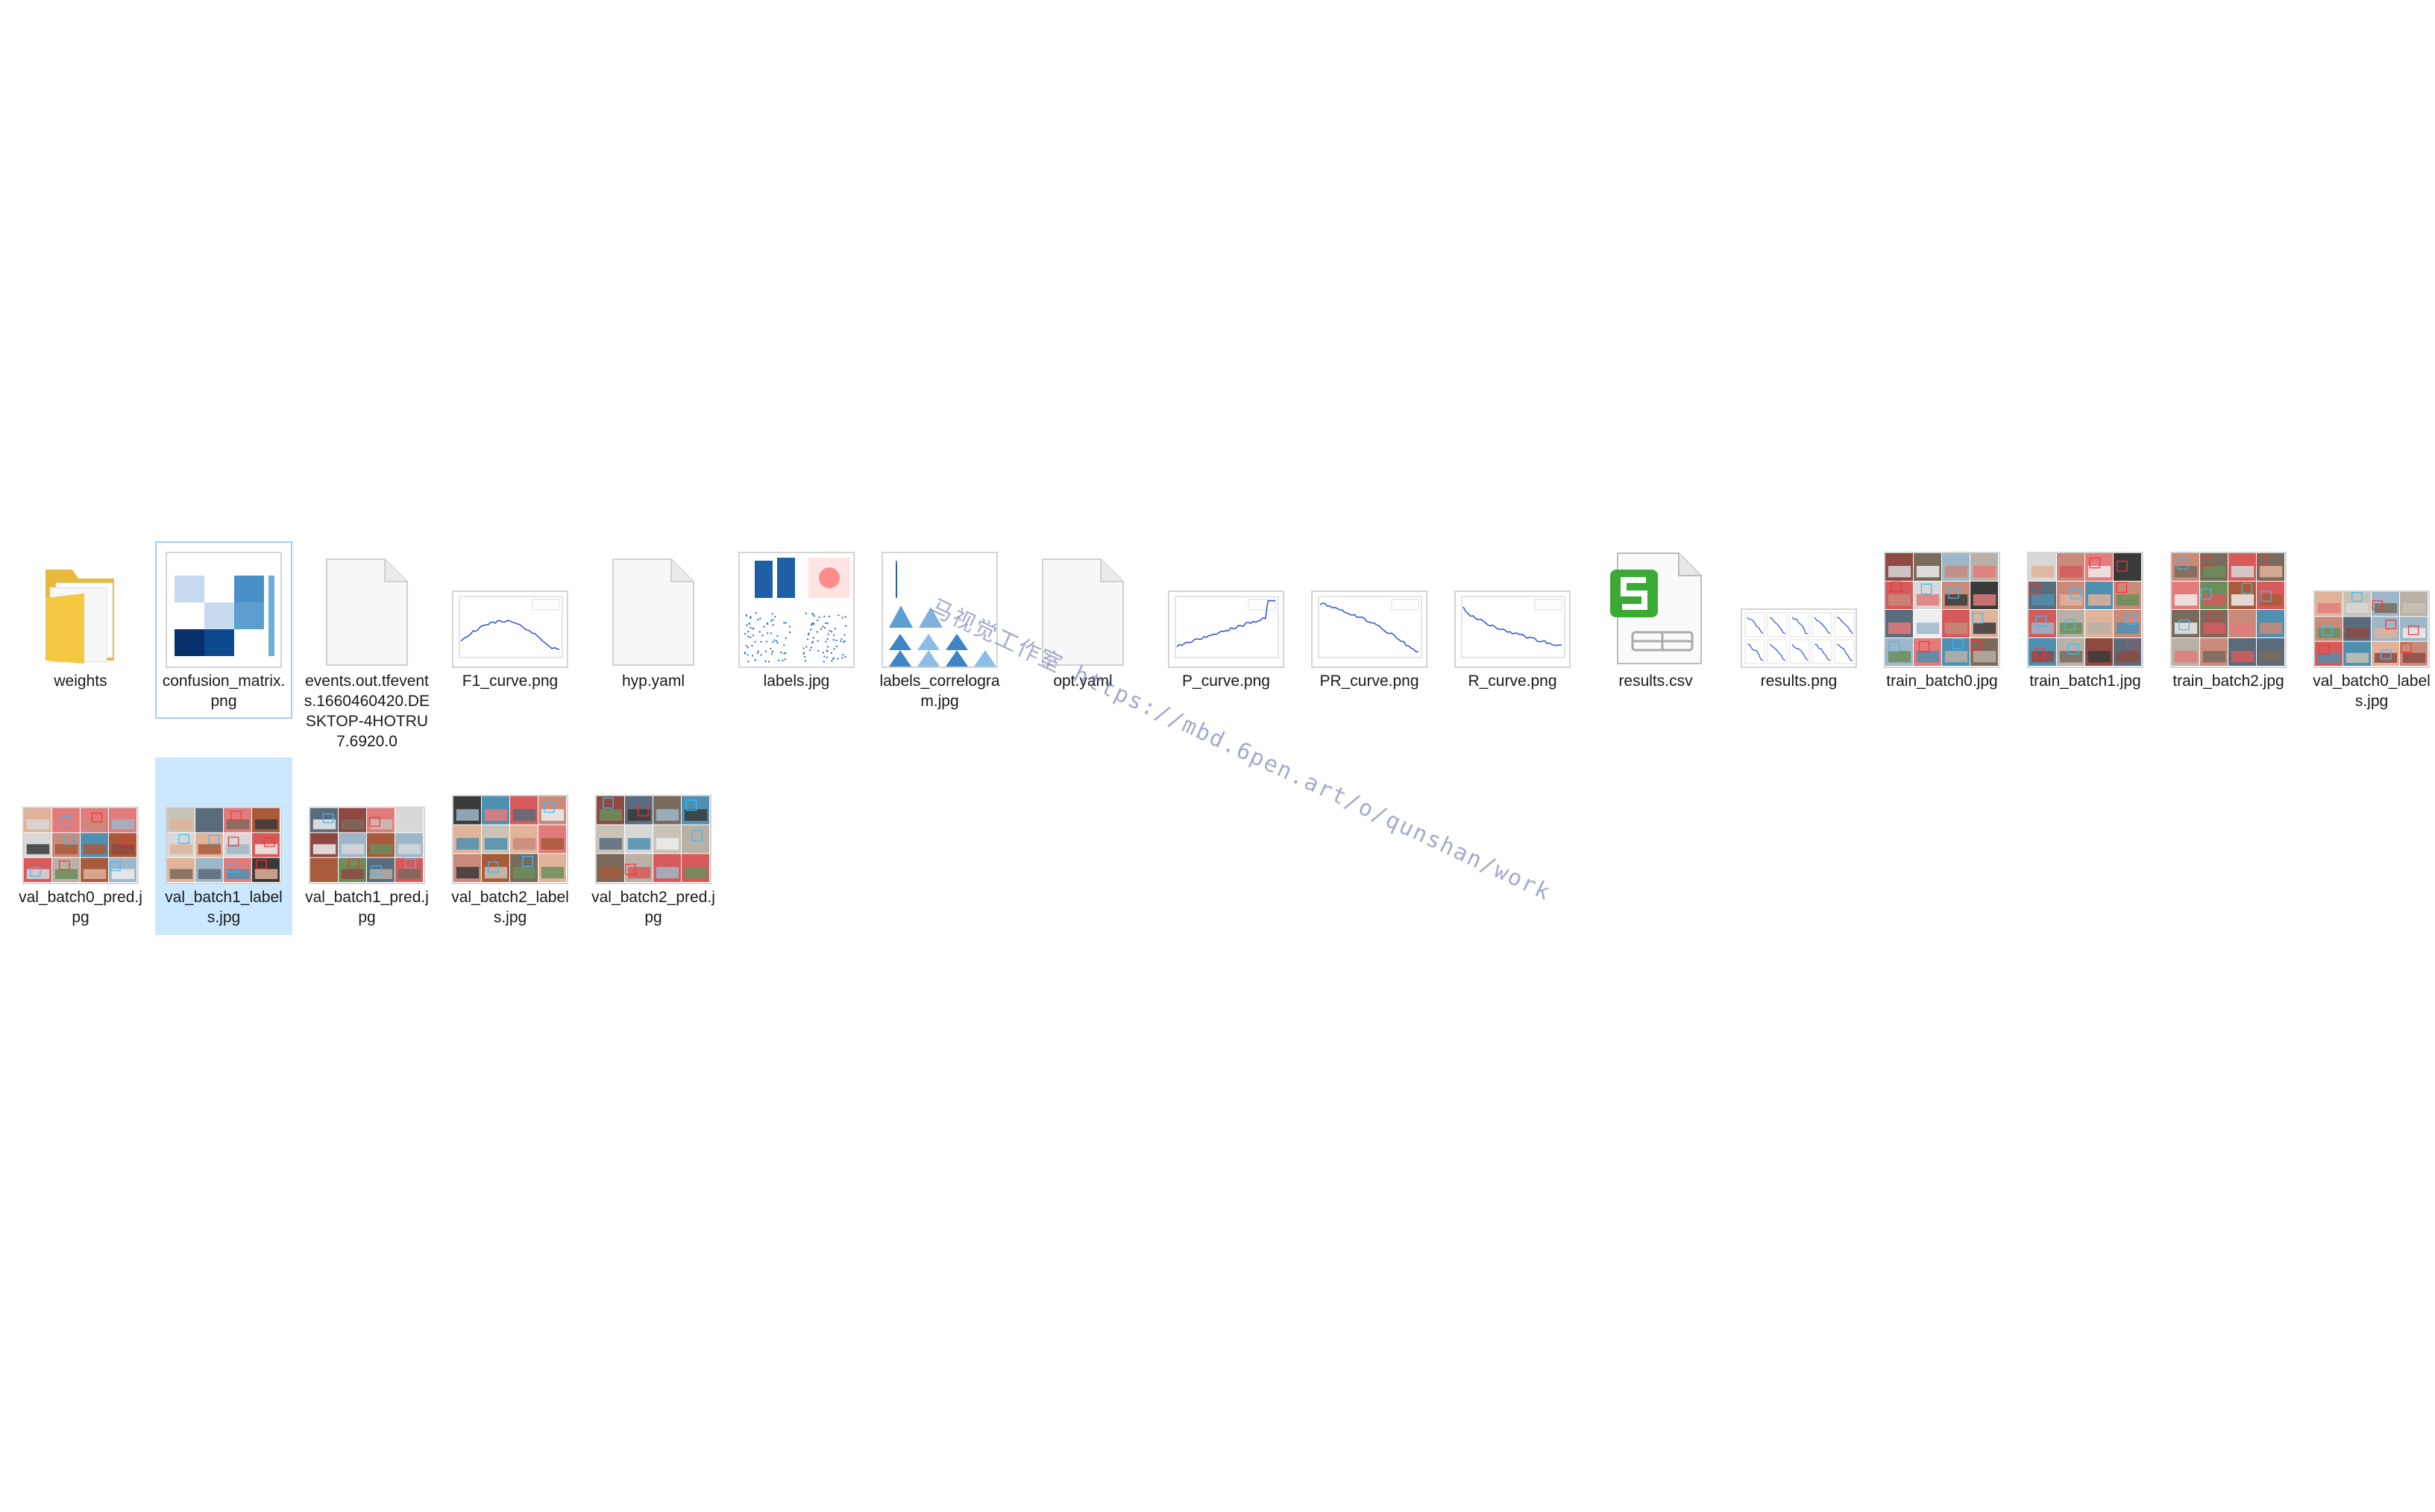 This screenshot has height=1512, width=2435. Describe the element at coordinates (224, 691) in the screenshot. I see `file-name: confusion_matrix.png` at that location.